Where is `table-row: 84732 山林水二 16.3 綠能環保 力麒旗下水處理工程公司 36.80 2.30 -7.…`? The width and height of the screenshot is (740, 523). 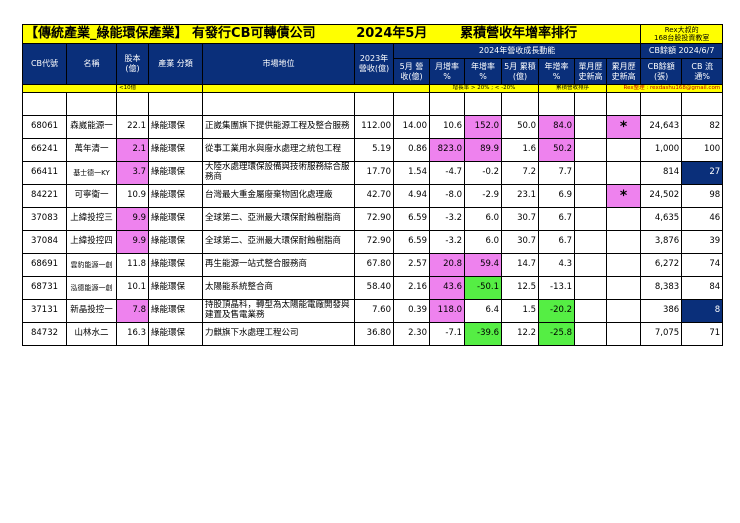
table-row: 84732 山林水二 16.3 綠能環保 力麒旗下水處理工程公司 36.80 2.30 -7.… is located at coordinates (373, 334).